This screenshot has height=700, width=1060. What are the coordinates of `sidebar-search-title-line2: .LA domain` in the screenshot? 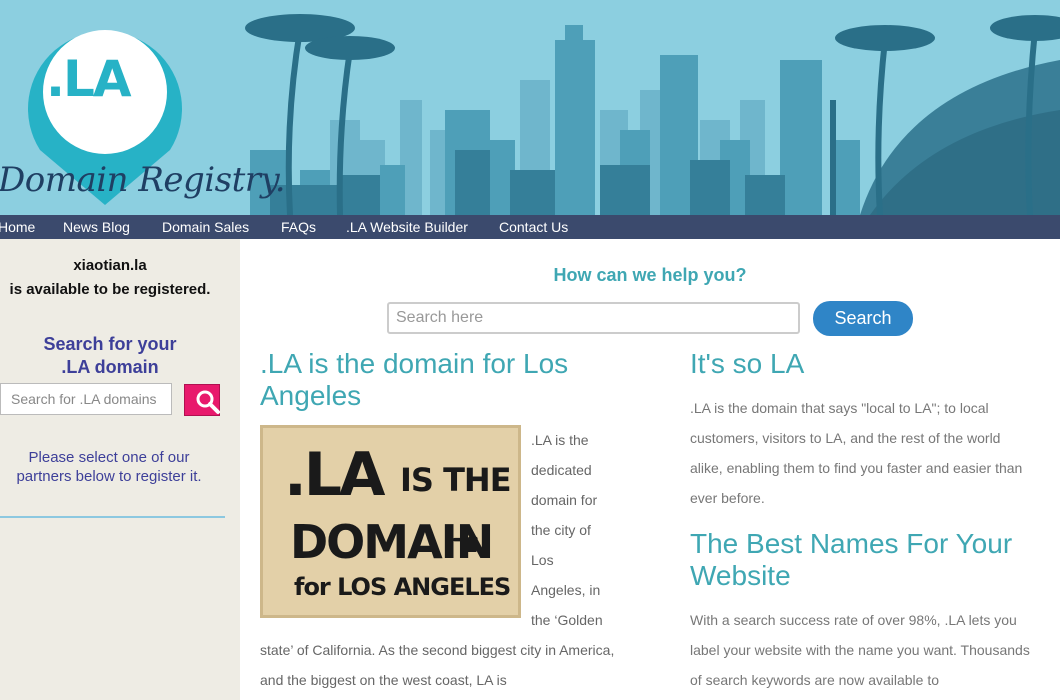 It's located at (110, 367).